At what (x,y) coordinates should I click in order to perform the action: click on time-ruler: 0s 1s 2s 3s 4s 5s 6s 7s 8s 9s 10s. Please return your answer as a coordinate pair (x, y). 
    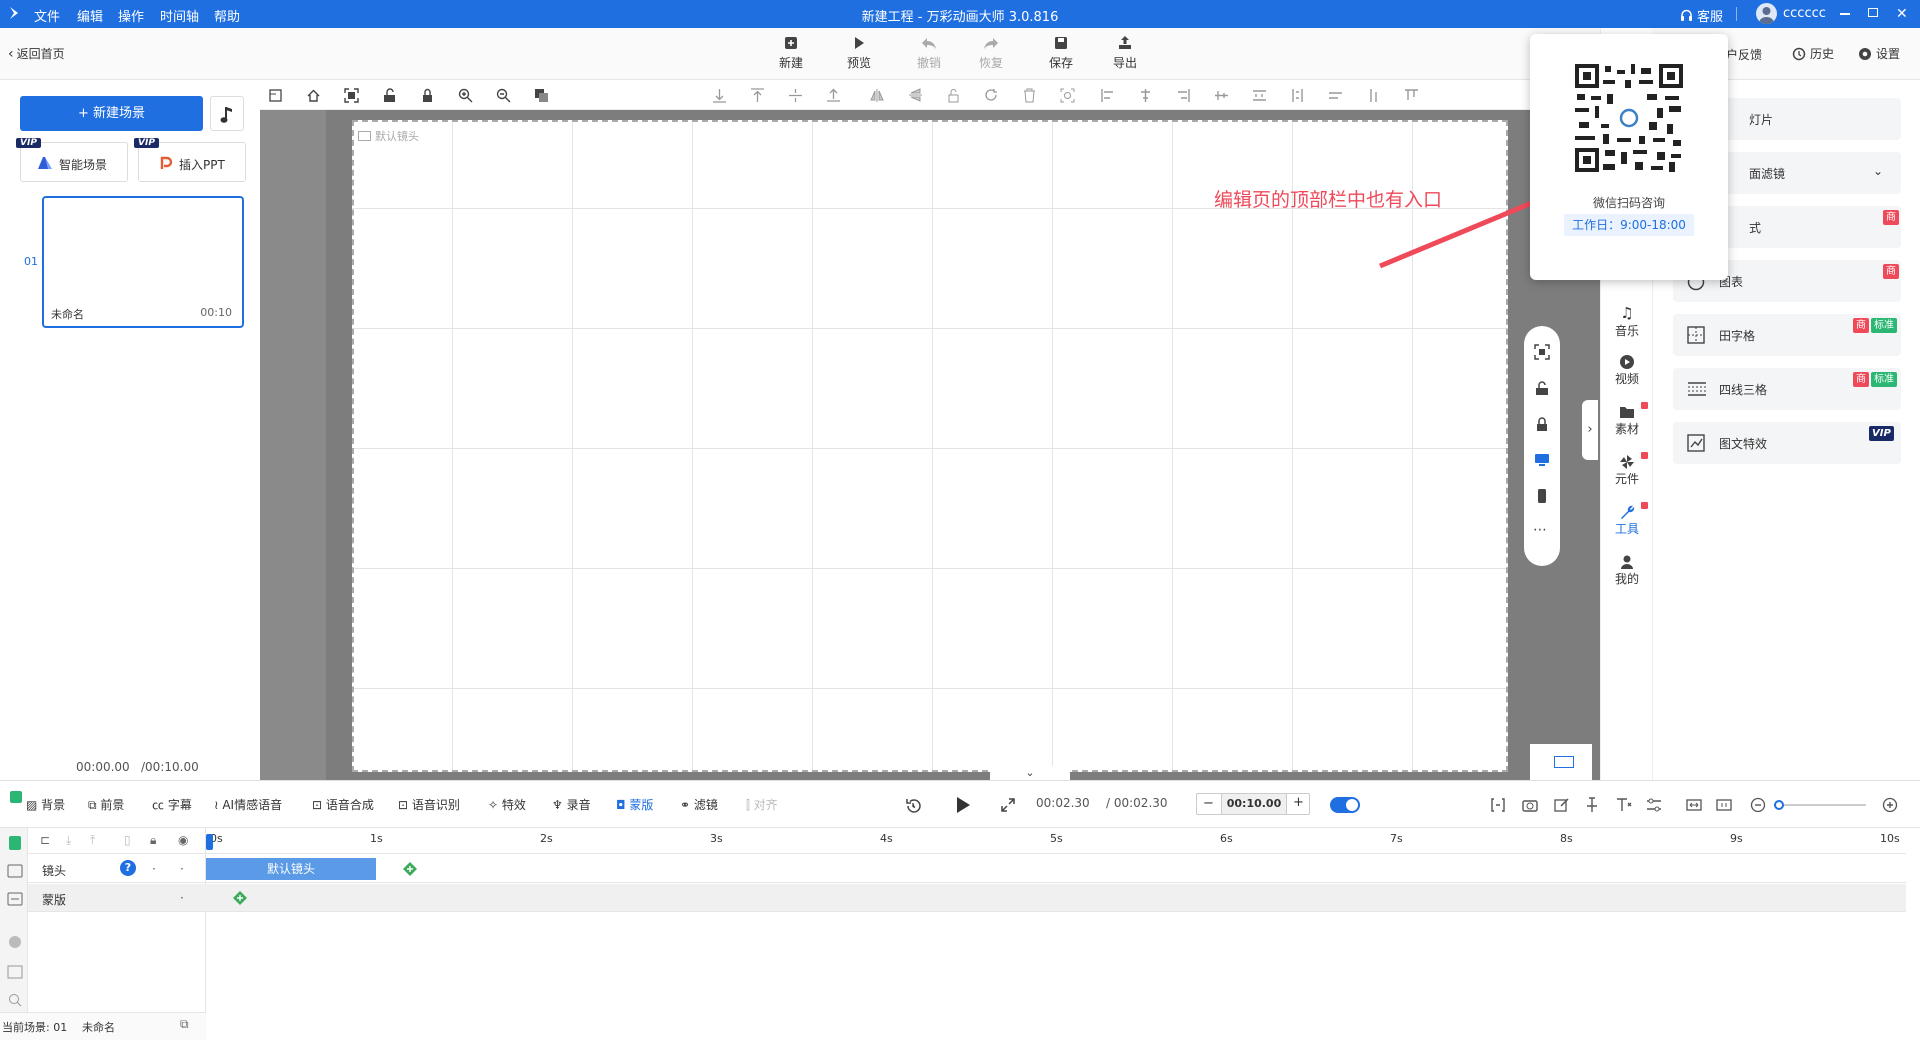
    Looking at the image, I should click on (1056, 841).